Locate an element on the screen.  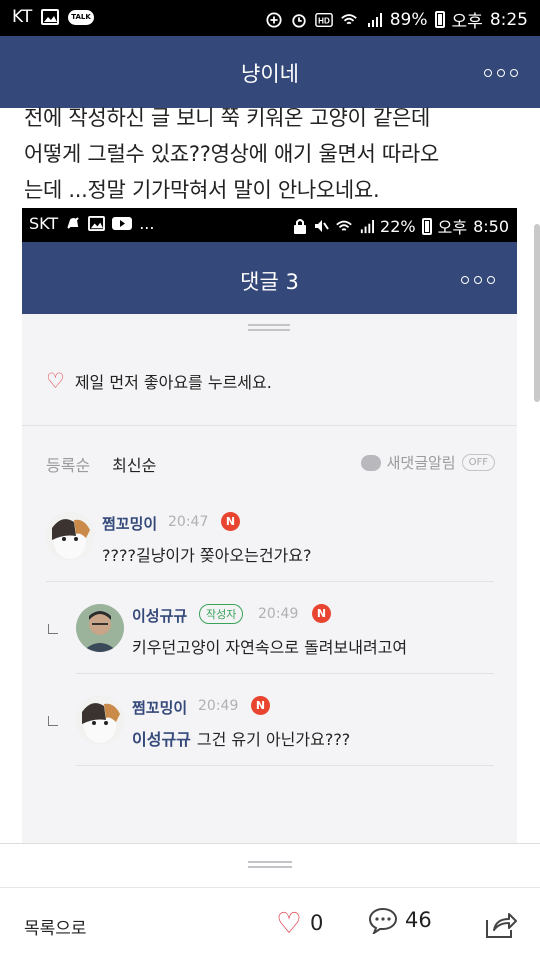
lock-icon is located at coordinates (300, 226).